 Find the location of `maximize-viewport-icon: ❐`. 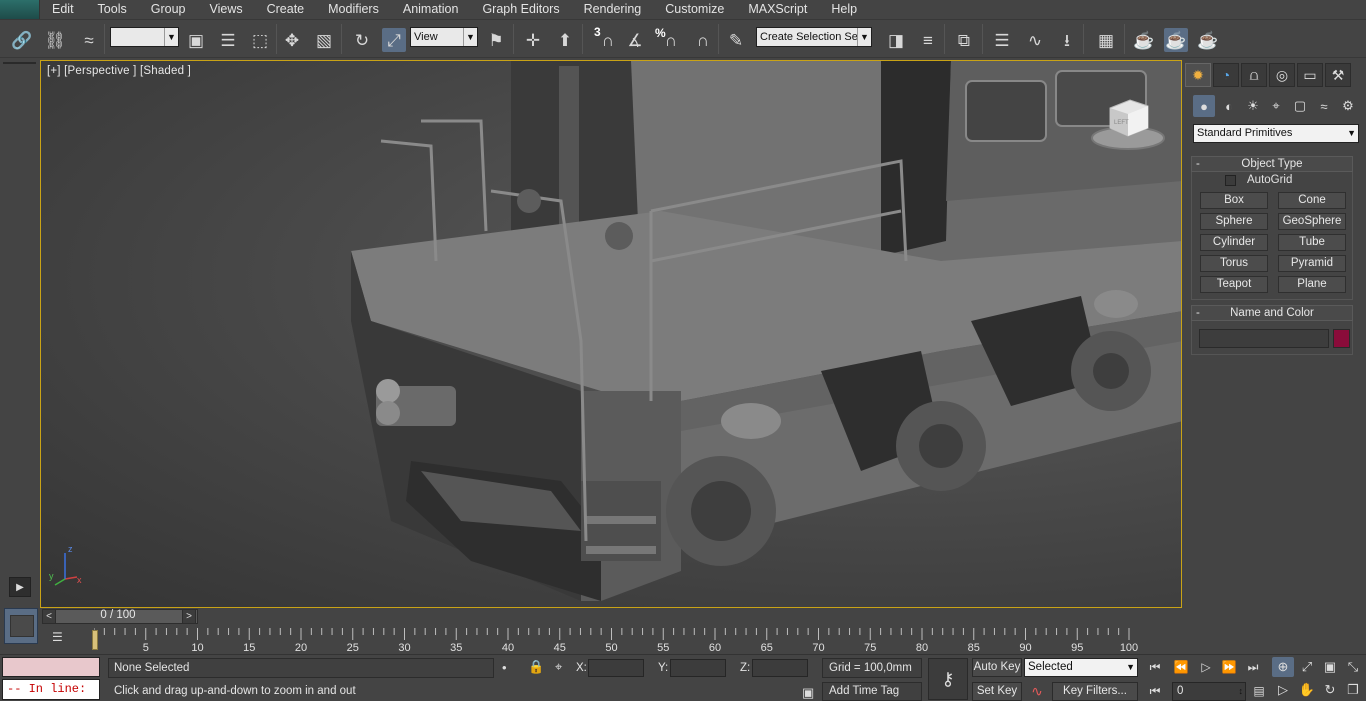

maximize-viewport-icon: ❐ is located at coordinates (1353, 690).